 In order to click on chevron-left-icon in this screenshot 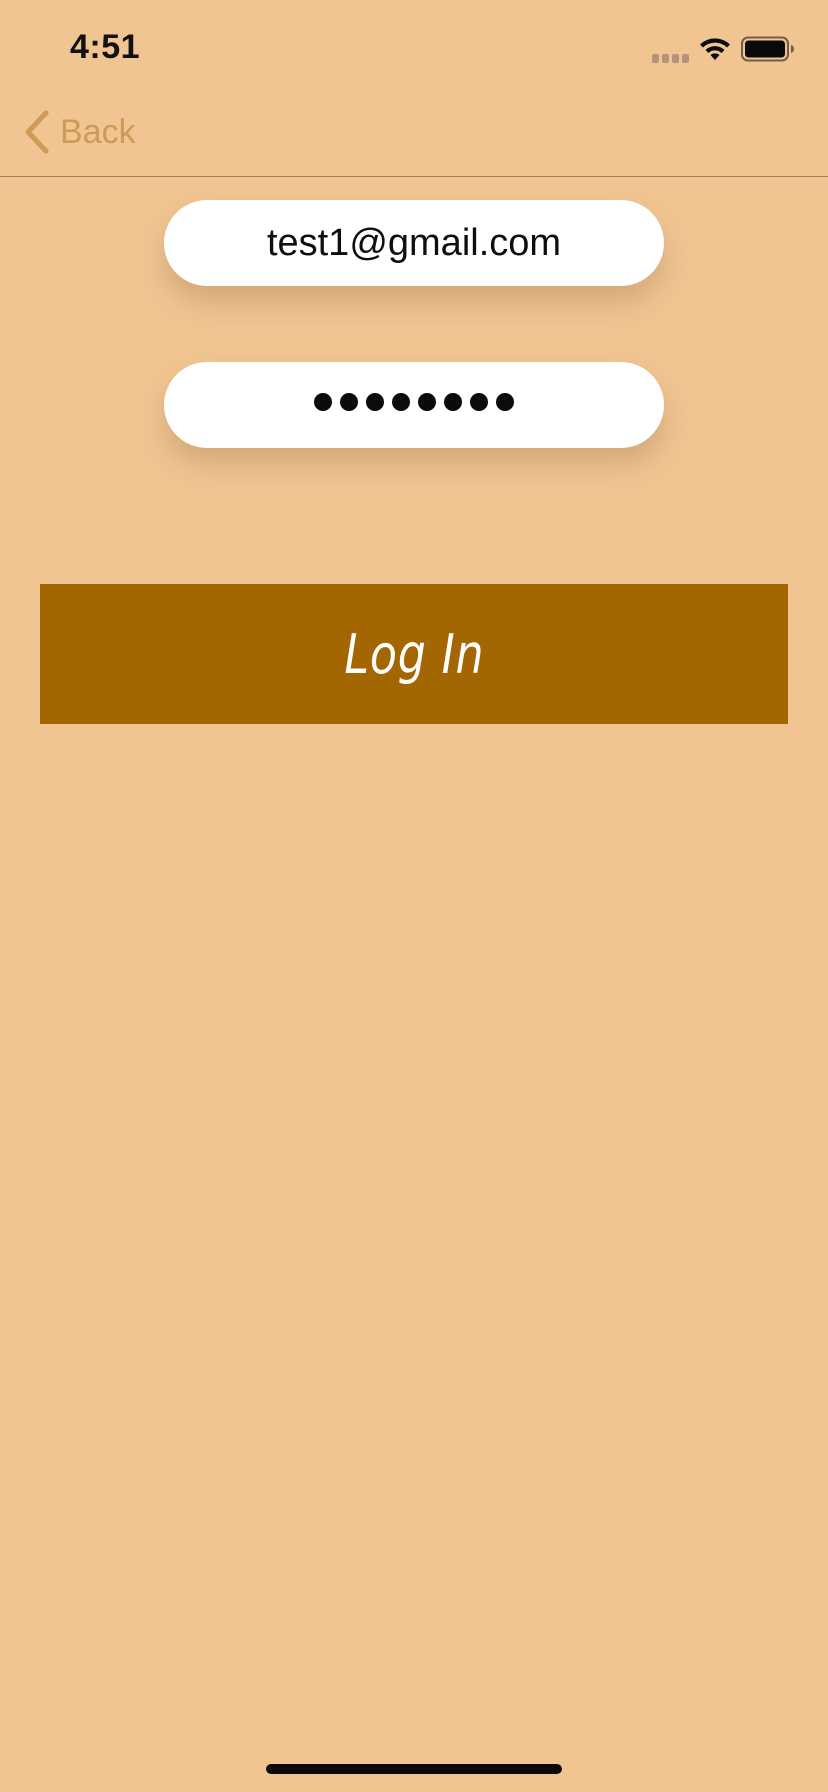, I will do `click(37, 132)`.